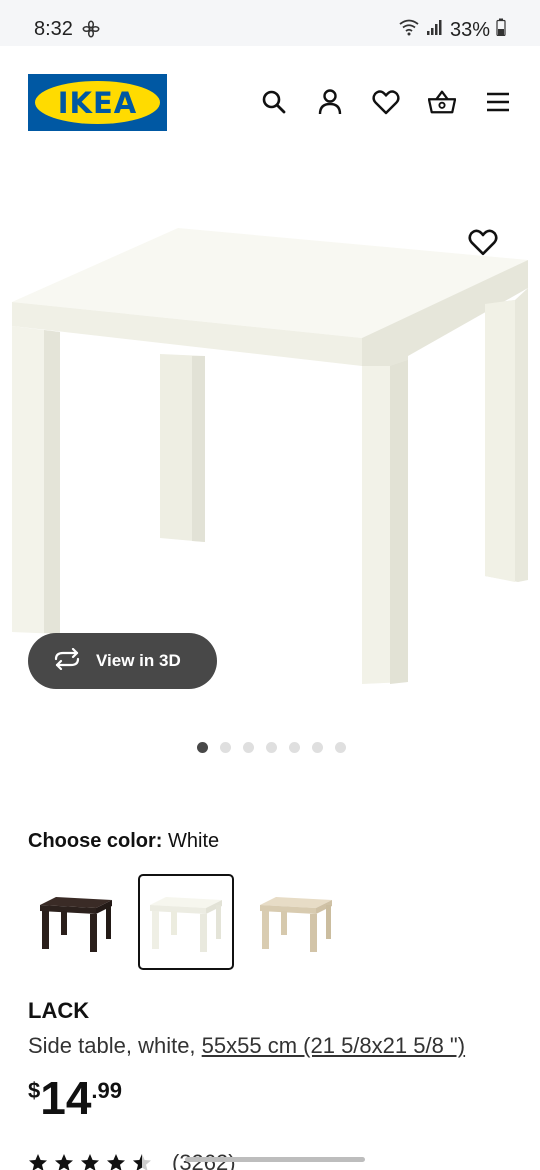 This screenshot has width=540, height=1170. Describe the element at coordinates (270, 23) in the screenshot. I see `status-bar: 8:32 33%` at that location.